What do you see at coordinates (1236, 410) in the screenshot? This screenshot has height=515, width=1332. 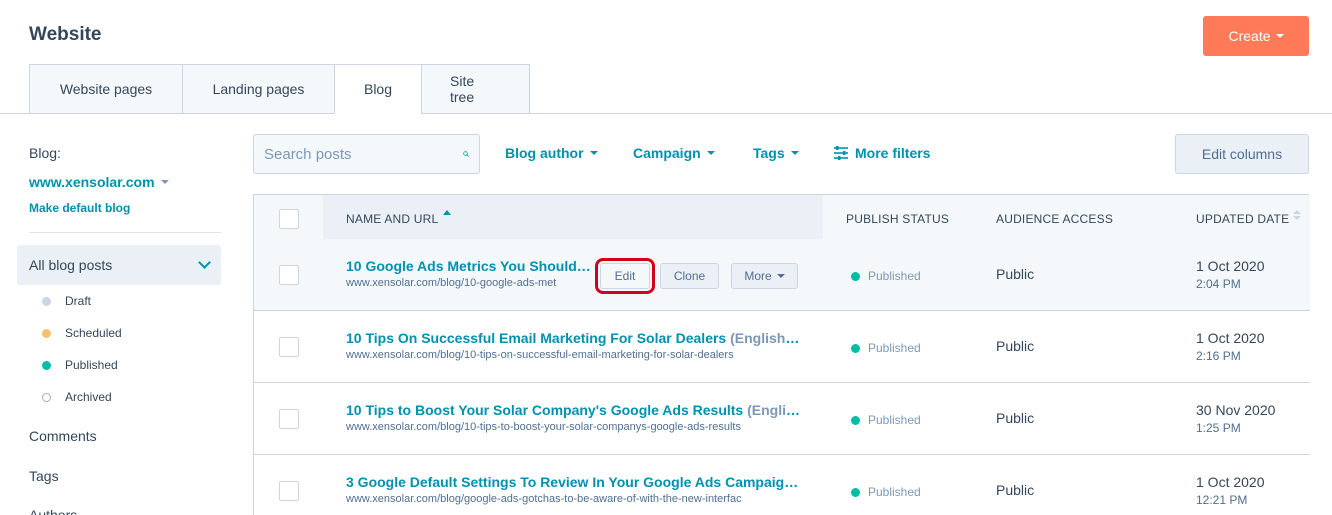 I see `updated-date: 30 Nov 2020` at bounding box center [1236, 410].